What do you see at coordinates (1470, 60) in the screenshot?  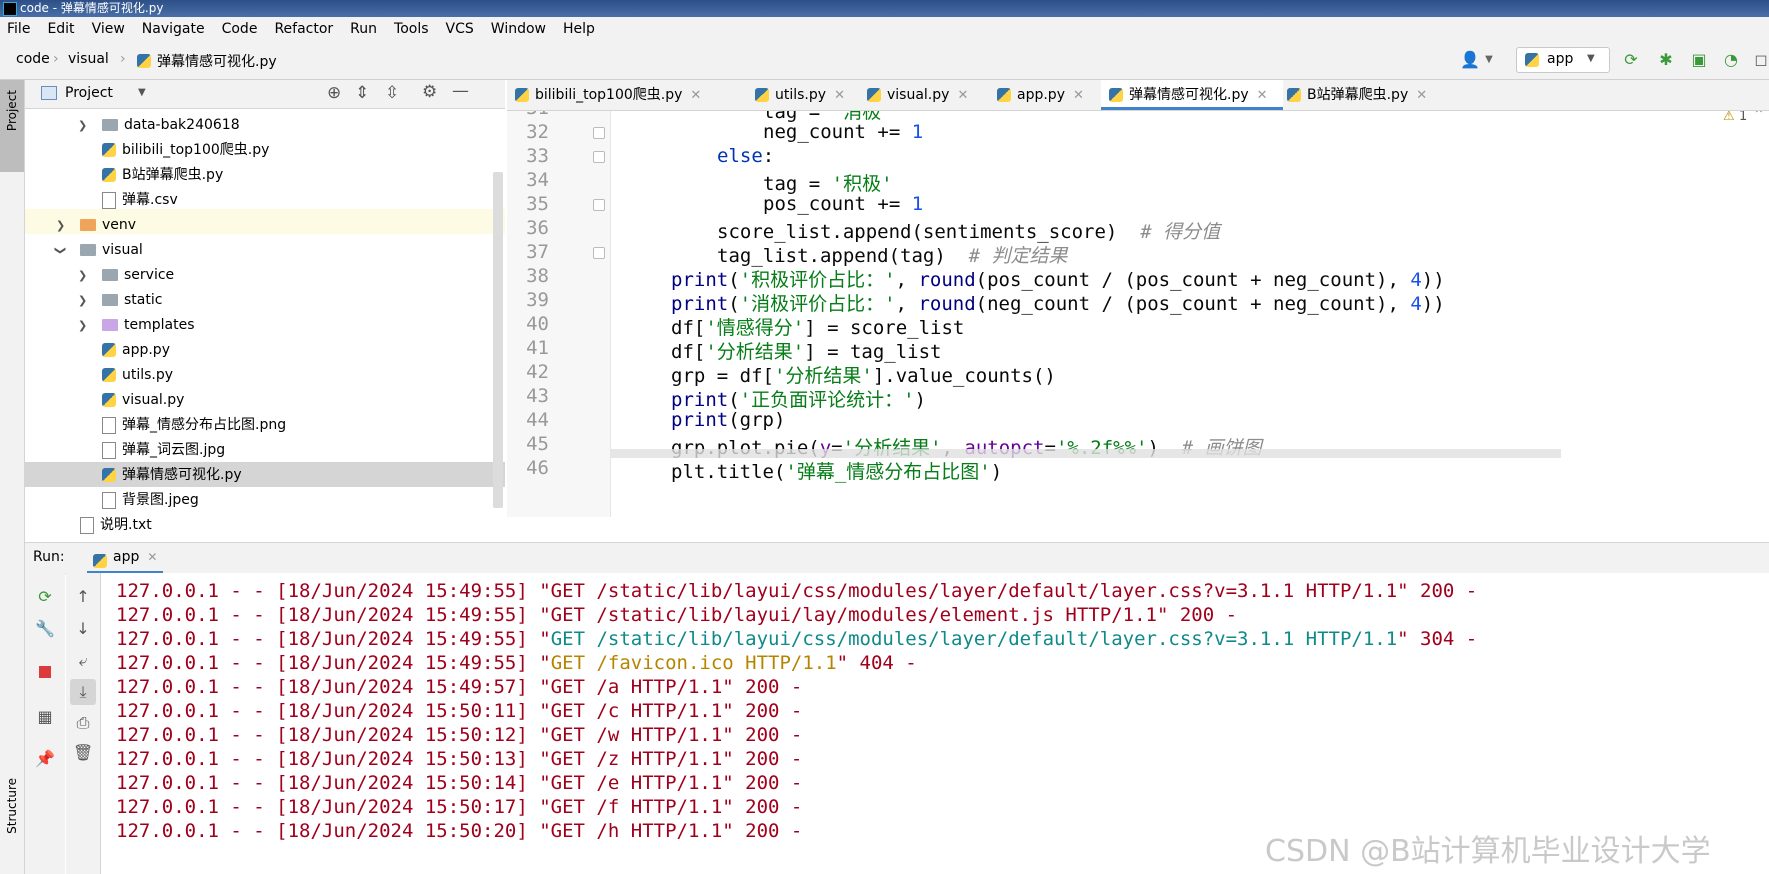 I see `user-icon: 👤` at bounding box center [1470, 60].